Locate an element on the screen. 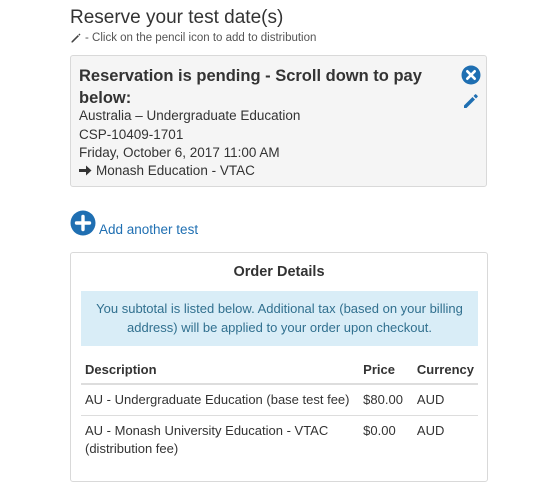 This screenshot has height=482, width=556. reservation-distribution: Monash Education - VTAC is located at coordinates (167, 170).